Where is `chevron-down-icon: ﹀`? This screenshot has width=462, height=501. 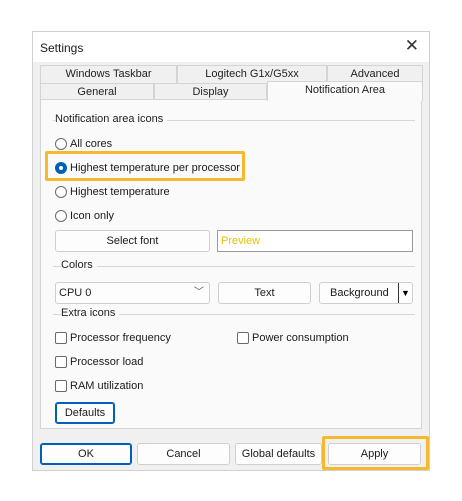 chevron-down-icon: ﹀ is located at coordinates (199, 292).